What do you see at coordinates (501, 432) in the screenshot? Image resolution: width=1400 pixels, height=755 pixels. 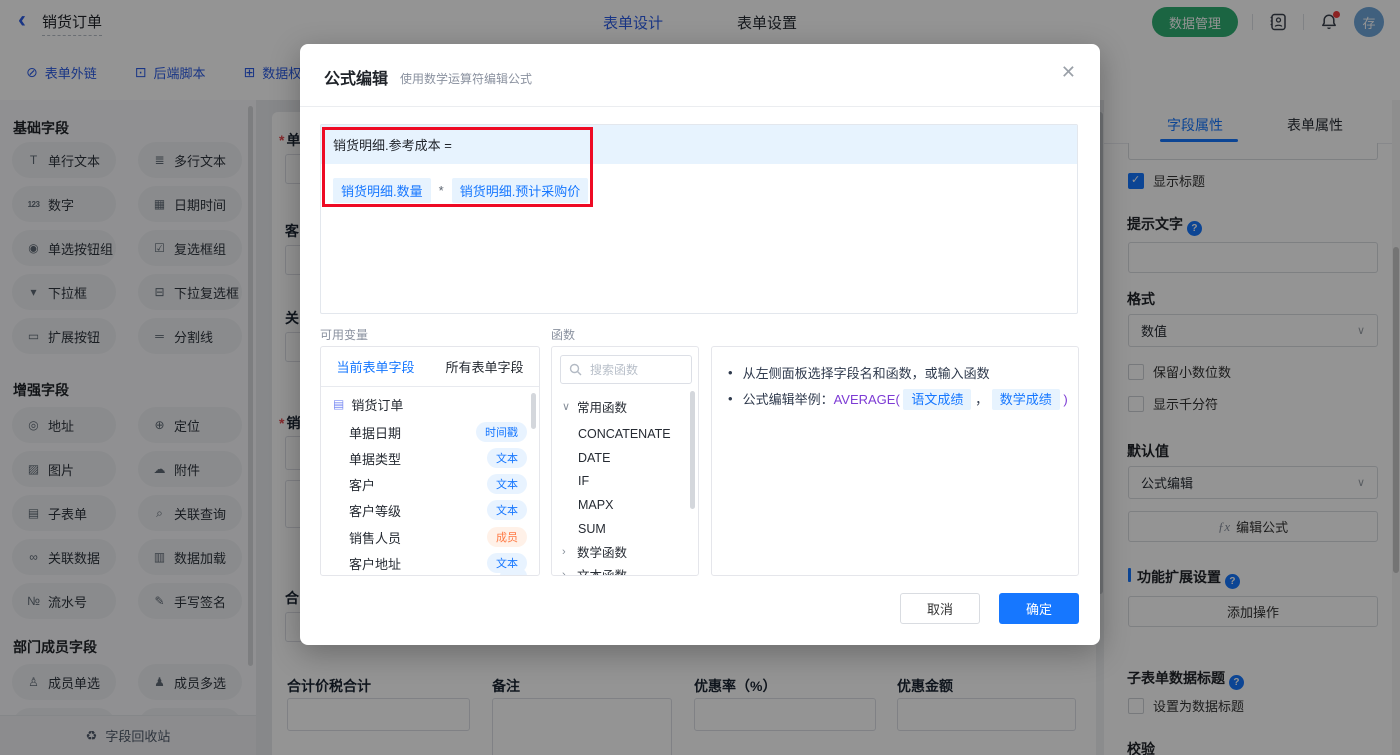 I see `type-badge: 时间戳` at bounding box center [501, 432].